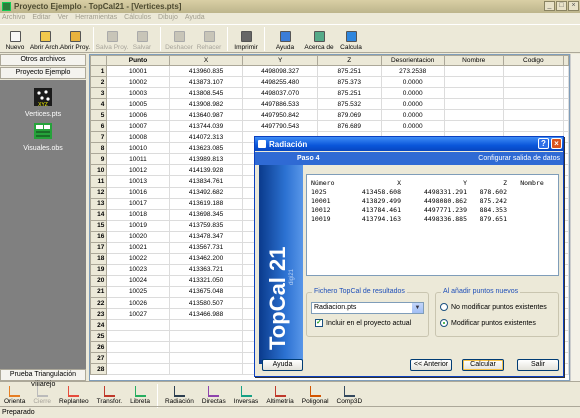 This screenshot has height=418, width=580. Describe the element at coordinates (246, 394) in the screenshot. I see `calc-button-7: Inversas` at that location.